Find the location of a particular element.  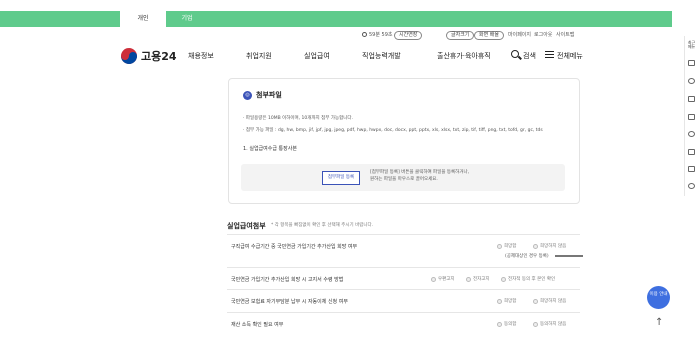

full-menu-label: 전체메뉴 is located at coordinates (570, 56).